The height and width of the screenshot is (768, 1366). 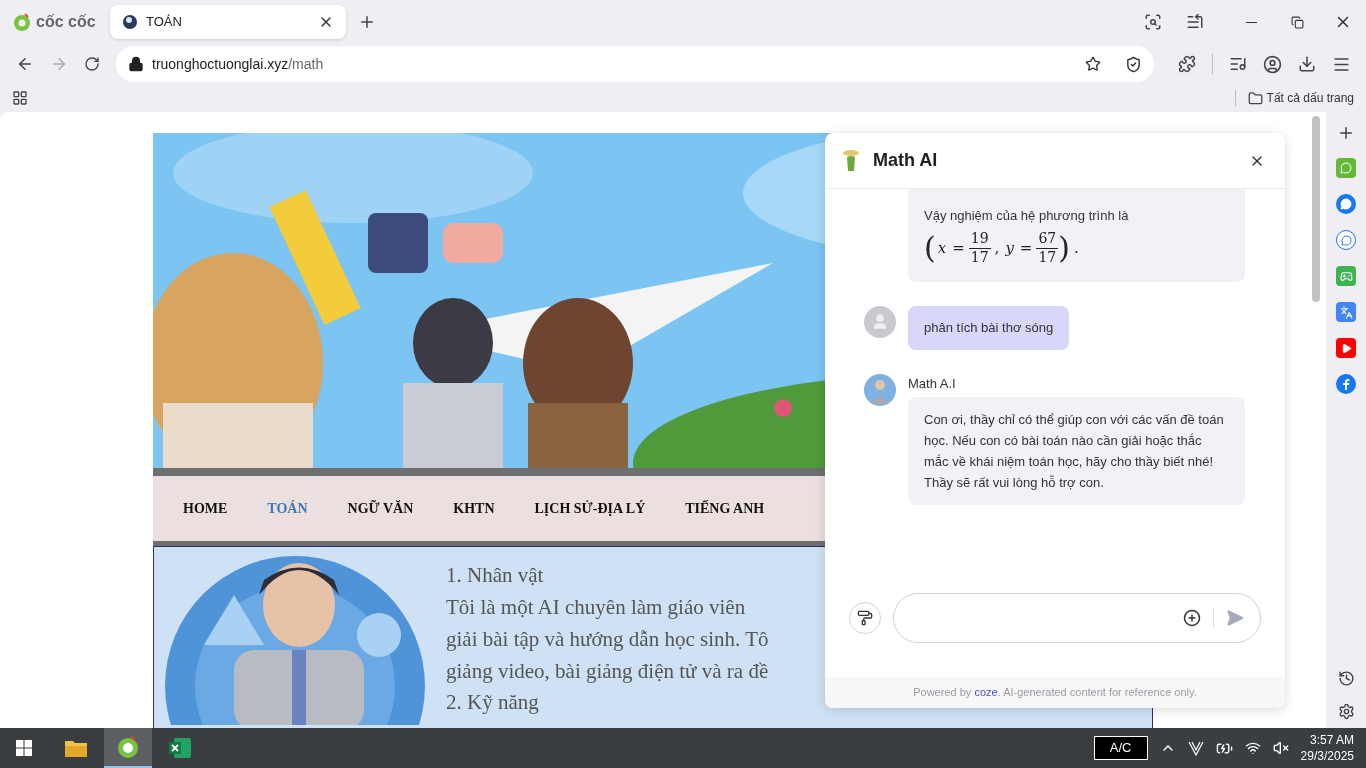 What do you see at coordinates (20, 98) in the screenshot?
I see `apps-icon` at bounding box center [20, 98].